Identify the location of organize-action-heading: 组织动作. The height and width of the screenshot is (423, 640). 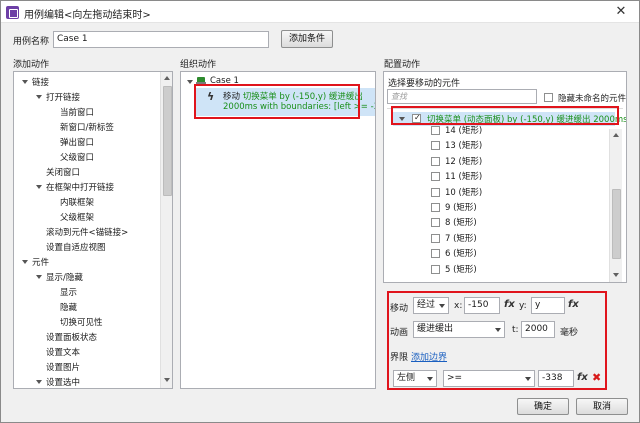
(198, 65).